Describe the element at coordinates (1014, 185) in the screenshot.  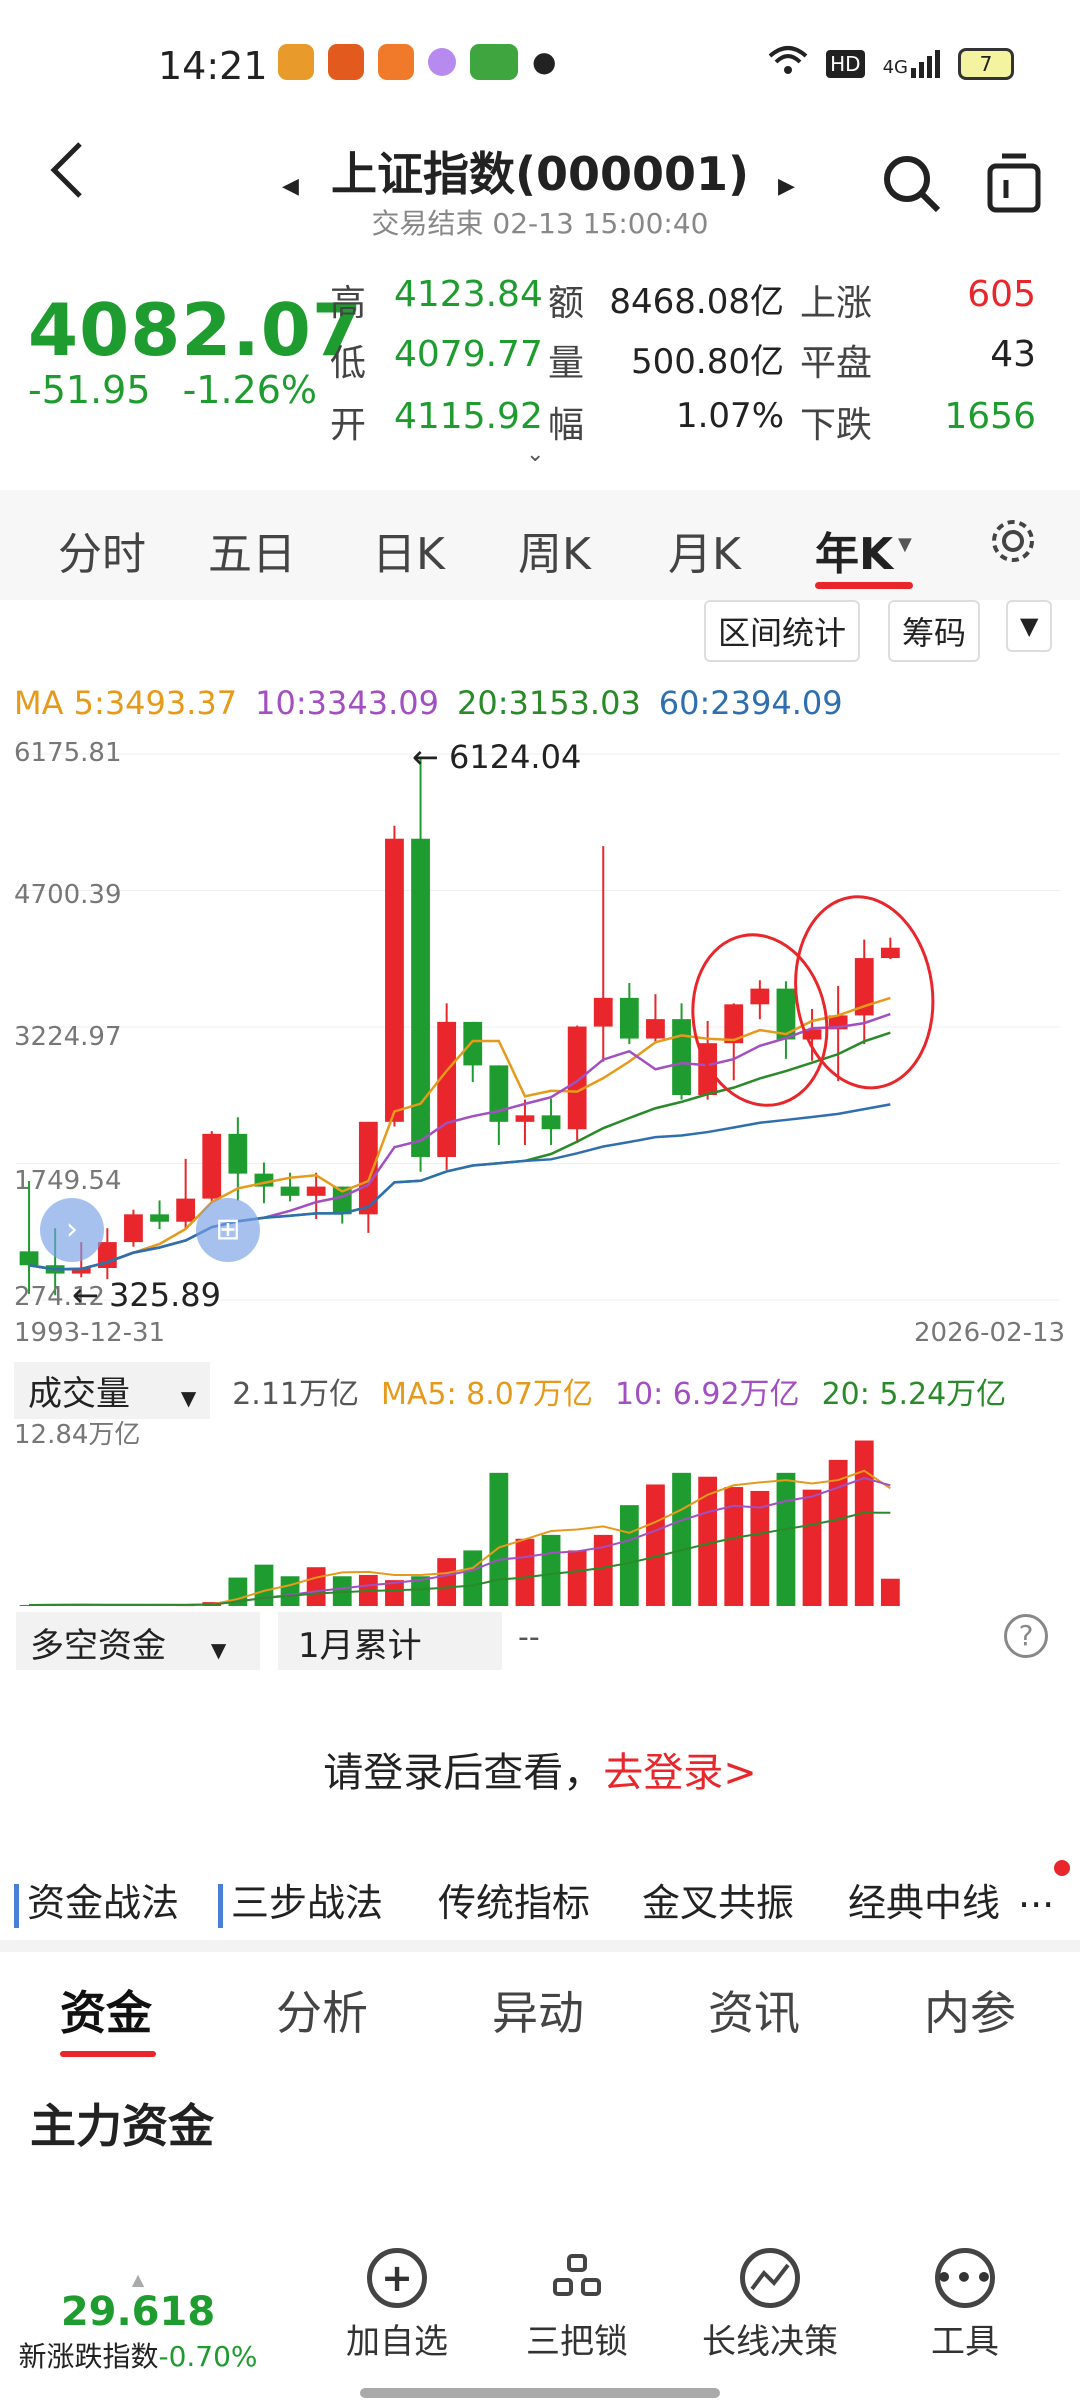
I see `share-icon` at that location.